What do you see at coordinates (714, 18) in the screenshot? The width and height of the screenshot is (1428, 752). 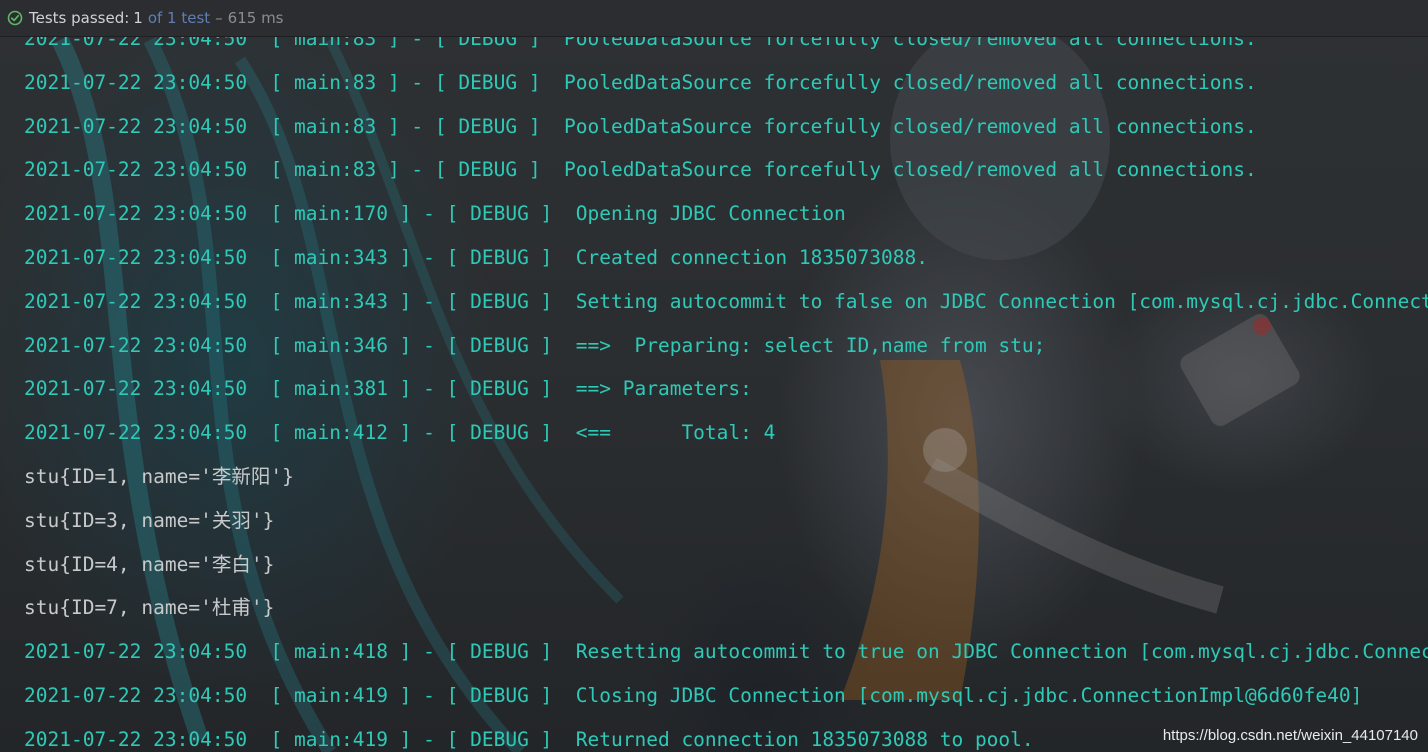 I see `test-results-header: Tests passed: 1 of 1 test – 615 ms` at bounding box center [714, 18].